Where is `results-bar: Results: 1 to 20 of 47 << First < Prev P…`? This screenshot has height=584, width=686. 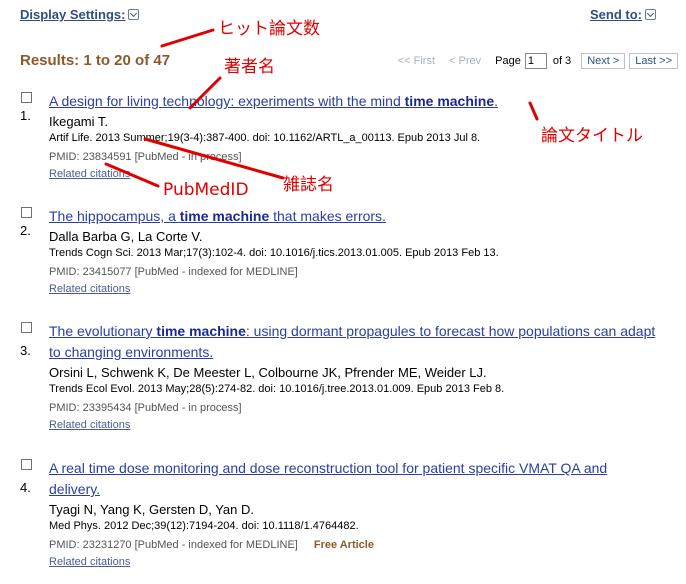 results-bar: Results: 1 to 20 of 47 << First < Prev P… is located at coordinates (350, 62).